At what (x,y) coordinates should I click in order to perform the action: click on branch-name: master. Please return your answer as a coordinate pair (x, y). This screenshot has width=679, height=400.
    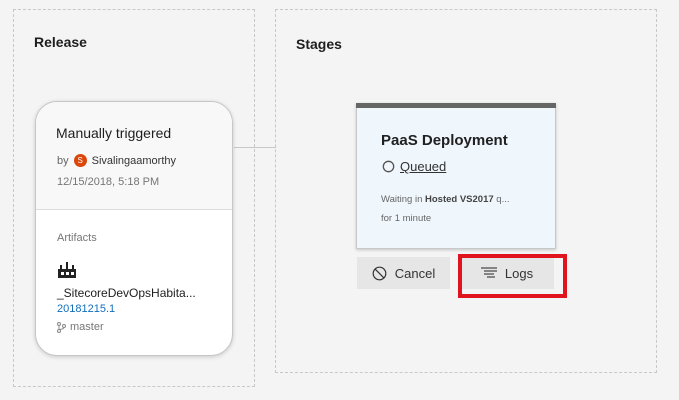
    Looking at the image, I should click on (87, 327).